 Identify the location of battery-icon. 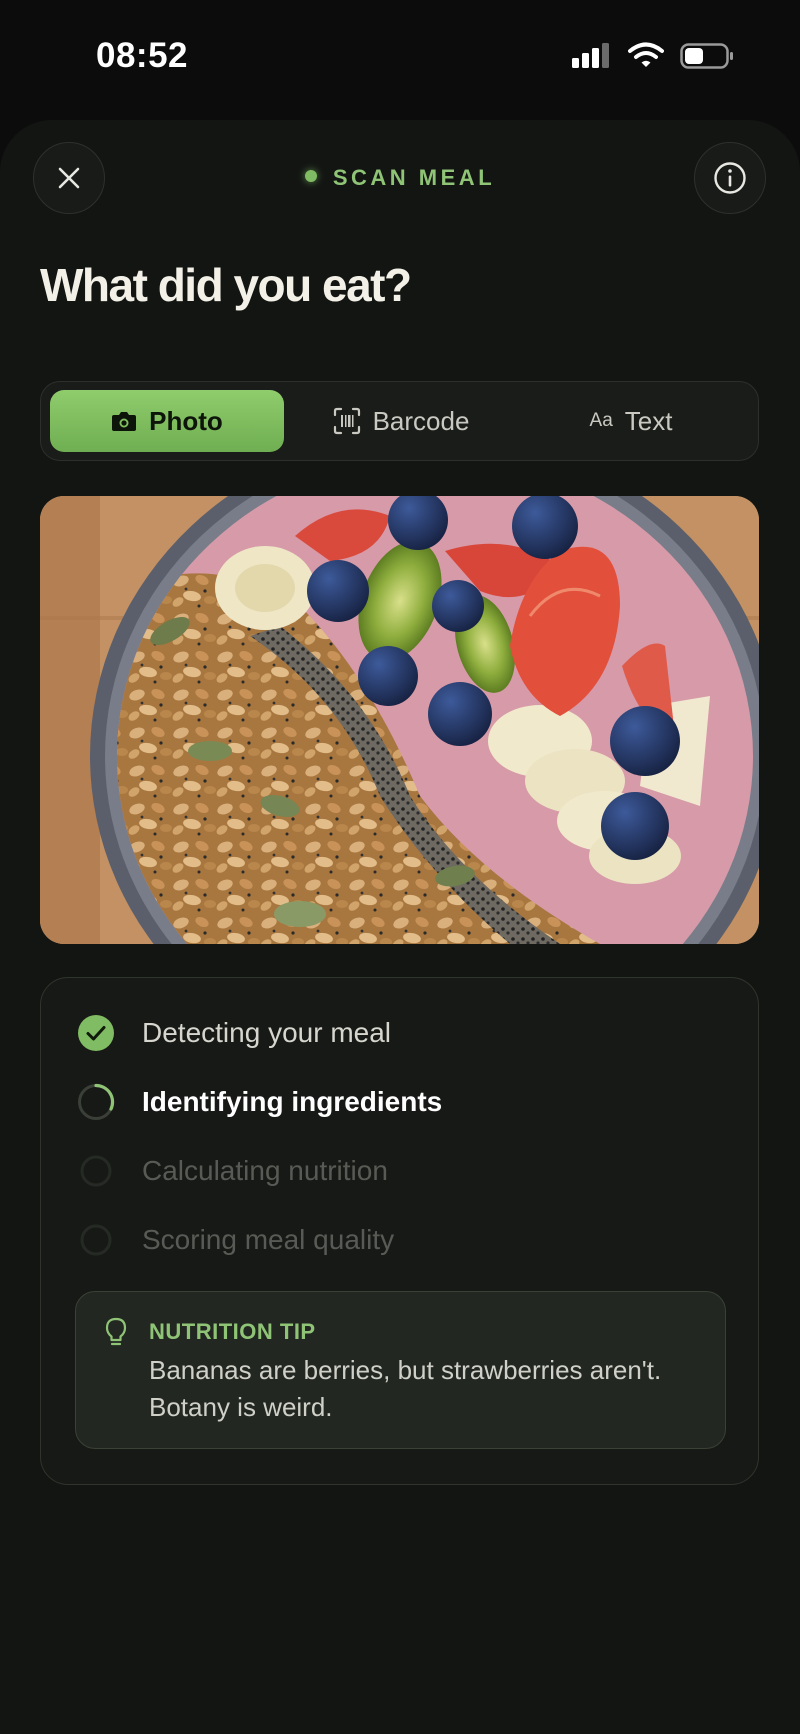
(706, 56).